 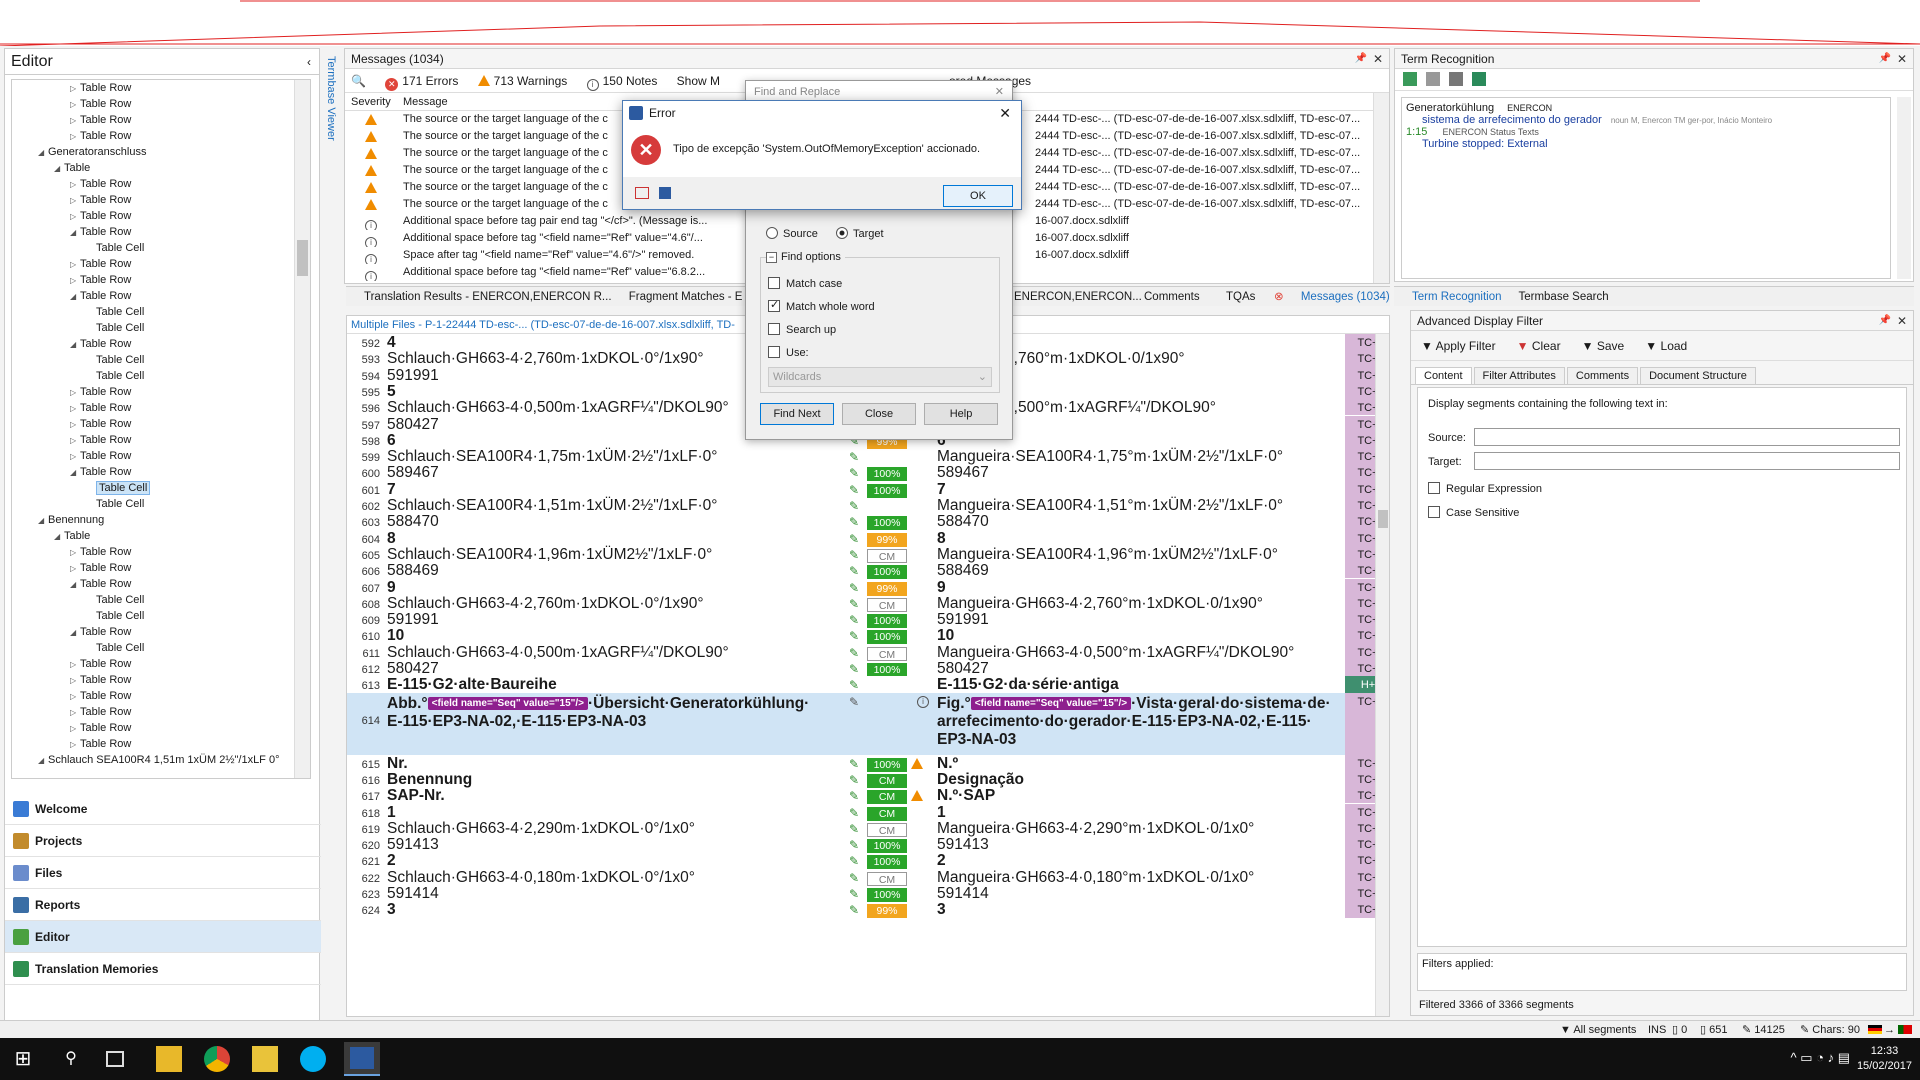 What do you see at coordinates (615, 669) in the screenshot?
I see `source-text: 580427` at bounding box center [615, 669].